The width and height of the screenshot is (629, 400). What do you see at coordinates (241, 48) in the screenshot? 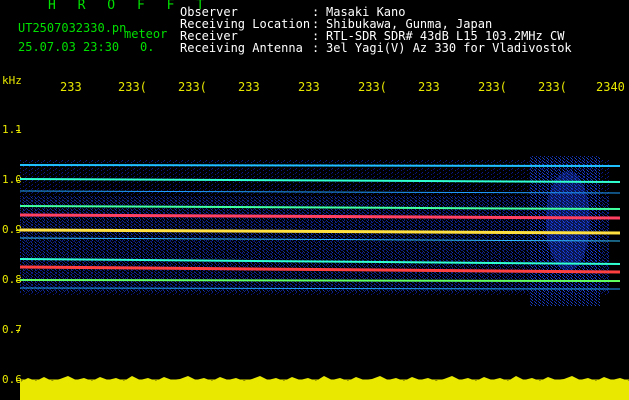
I see `info-key-antenna: Receiving Antenna` at bounding box center [241, 48].